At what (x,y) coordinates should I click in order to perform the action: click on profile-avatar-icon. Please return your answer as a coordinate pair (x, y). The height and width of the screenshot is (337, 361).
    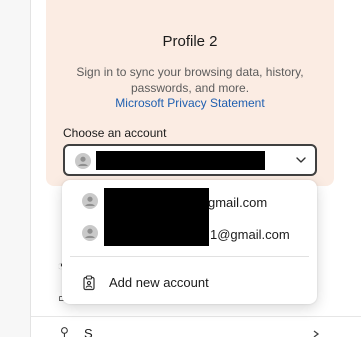
    Looking at the image, I should click on (192, 9).